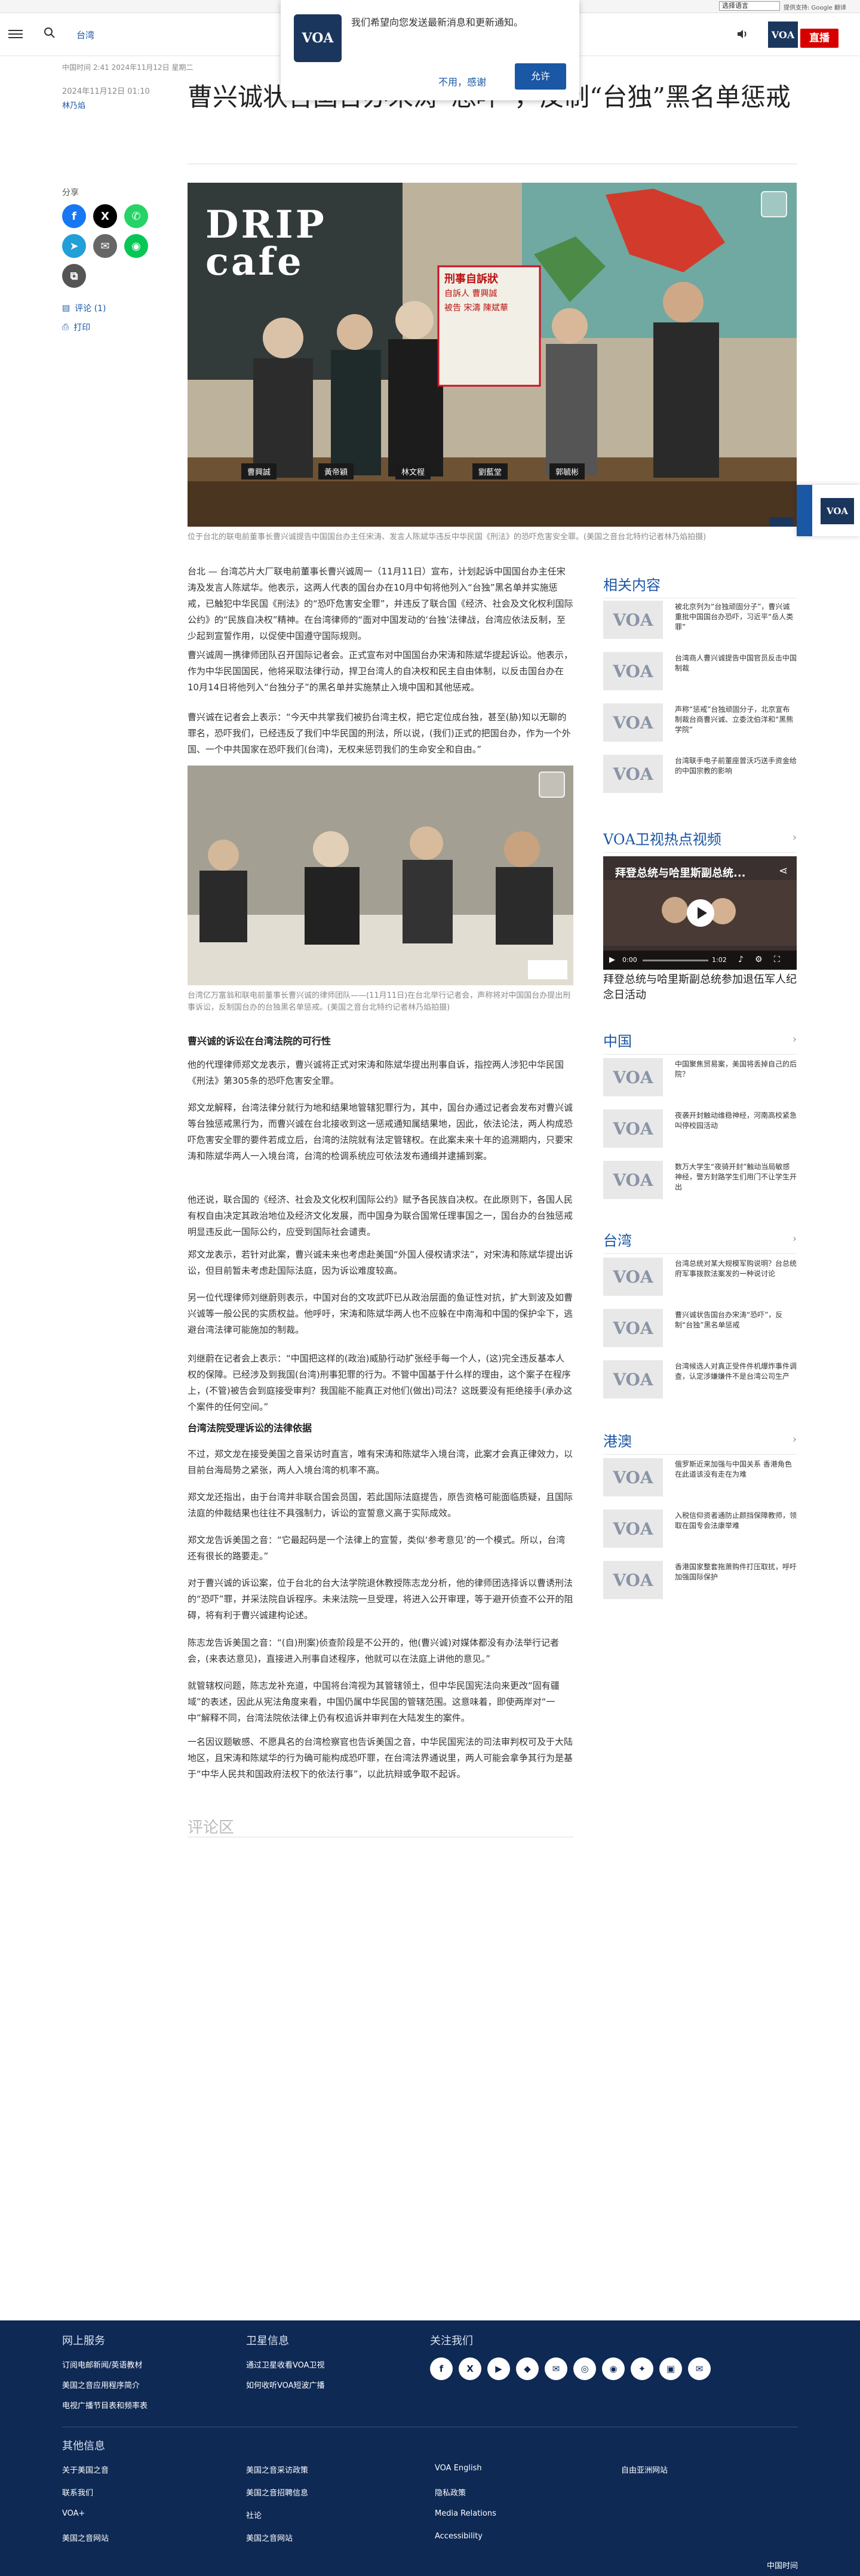  I want to click on floating-voa-tab: VOA, so click(829, 510).